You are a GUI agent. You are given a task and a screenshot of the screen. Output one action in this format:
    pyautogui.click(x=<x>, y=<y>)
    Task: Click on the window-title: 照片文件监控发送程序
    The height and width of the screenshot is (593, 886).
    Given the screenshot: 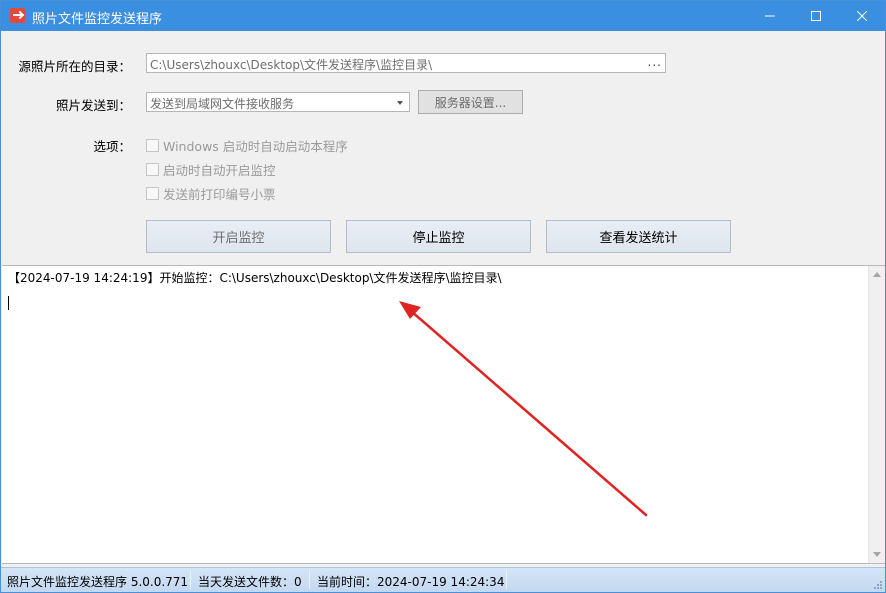 What is the action you would take?
    pyautogui.click(x=97, y=19)
    